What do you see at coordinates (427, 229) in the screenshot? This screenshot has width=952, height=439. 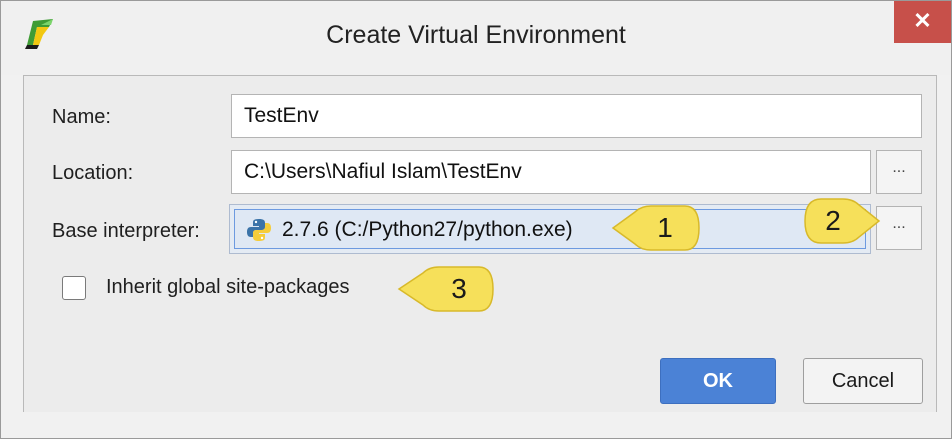 I see `interpreter-value: 2.7.6 (C:/Python27/python.exe)` at bounding box center [427, 229].